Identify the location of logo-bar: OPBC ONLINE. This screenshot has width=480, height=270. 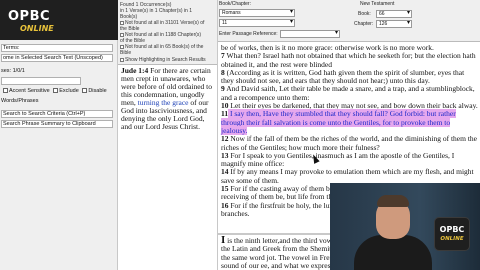
(59, 20).